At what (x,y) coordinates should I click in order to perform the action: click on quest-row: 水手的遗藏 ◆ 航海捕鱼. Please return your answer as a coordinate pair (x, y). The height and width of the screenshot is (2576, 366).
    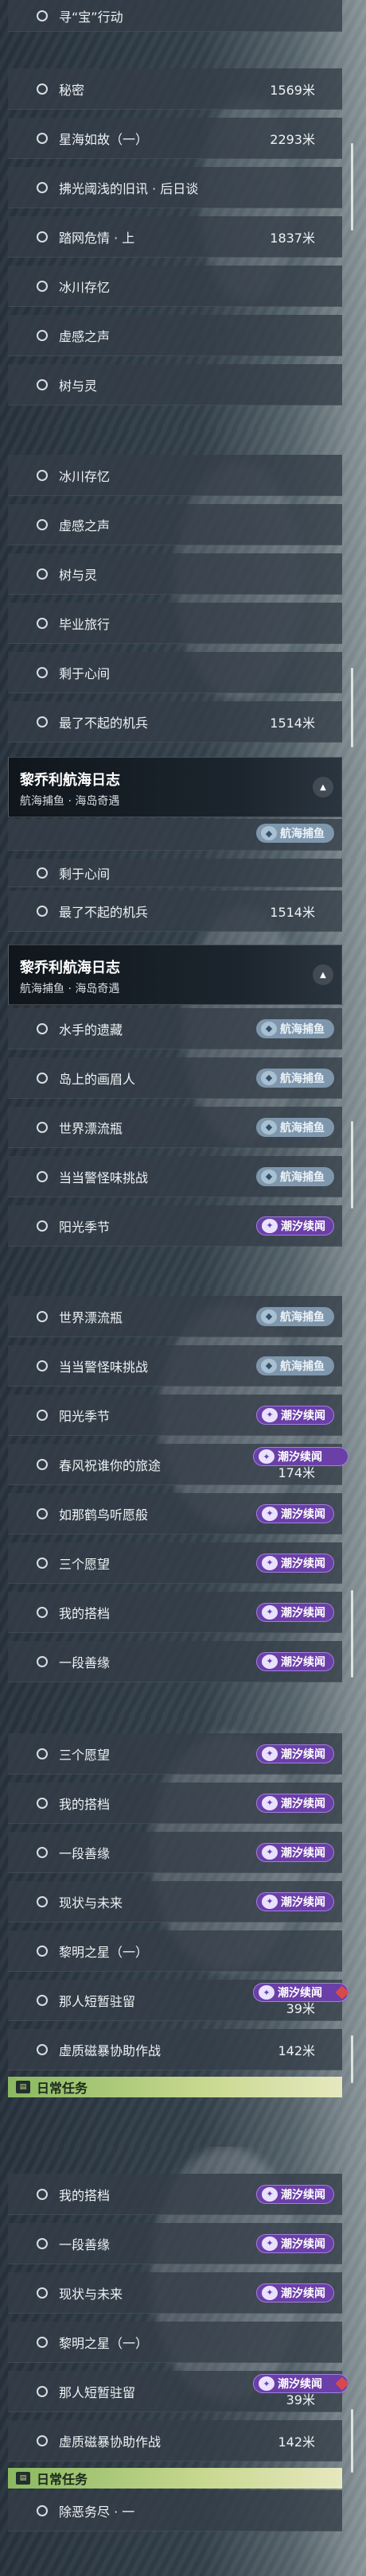
    Looking at the image, I should click on (175, 1028).